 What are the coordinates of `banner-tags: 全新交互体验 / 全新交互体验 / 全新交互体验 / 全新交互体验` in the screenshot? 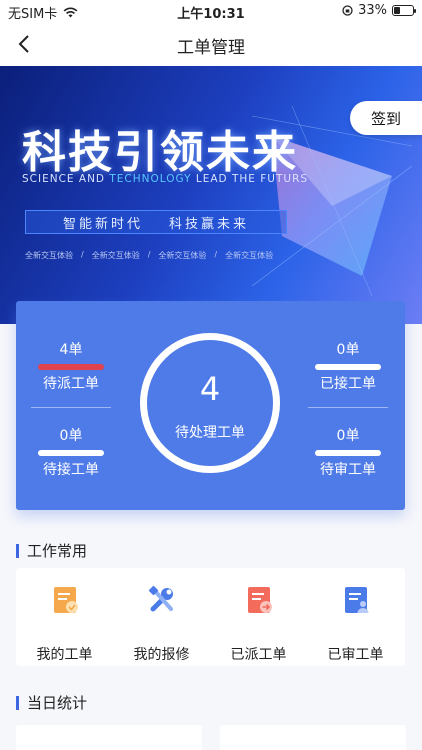 It's located at (149, 255).